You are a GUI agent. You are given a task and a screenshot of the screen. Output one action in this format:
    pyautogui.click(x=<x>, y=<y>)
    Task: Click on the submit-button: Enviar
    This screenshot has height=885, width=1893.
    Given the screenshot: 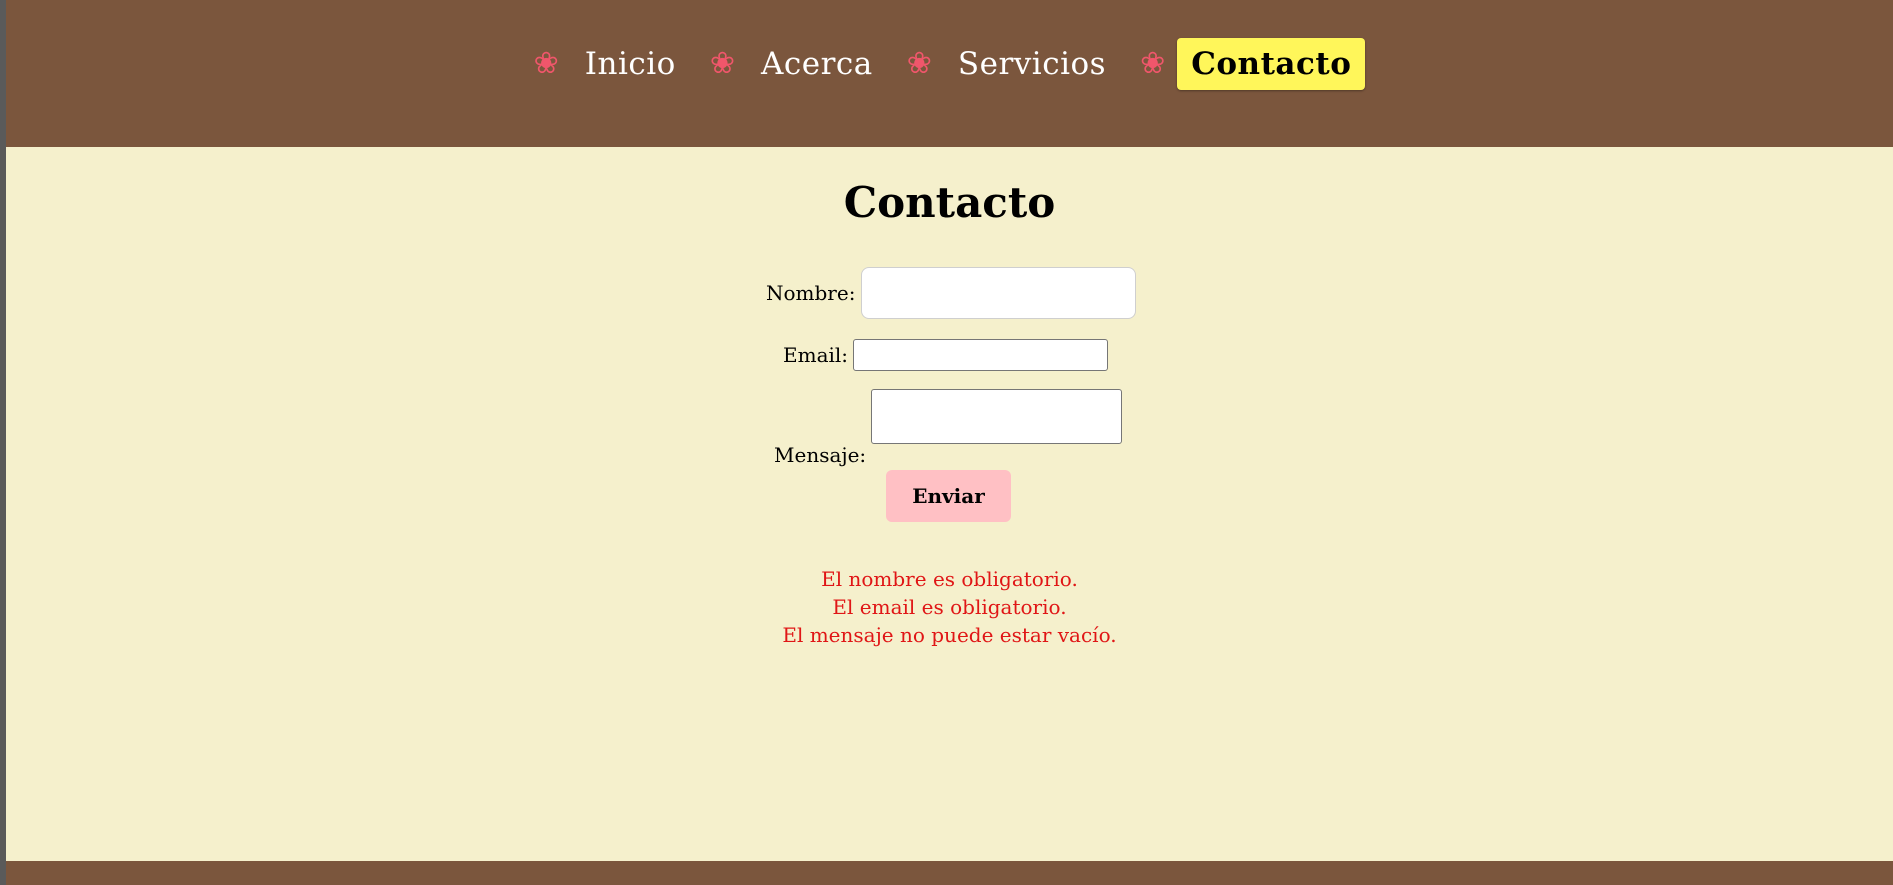 What is the action you would take?
    pyautogui.click(x=948, y=496)
    